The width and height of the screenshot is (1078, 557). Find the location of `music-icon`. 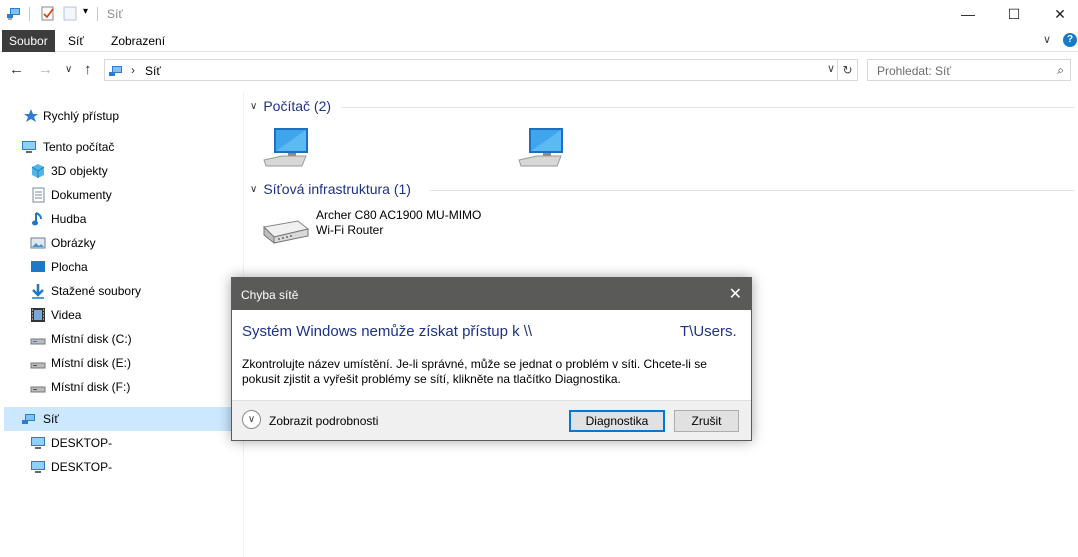

music-icon is located at coordinates (38, 219).